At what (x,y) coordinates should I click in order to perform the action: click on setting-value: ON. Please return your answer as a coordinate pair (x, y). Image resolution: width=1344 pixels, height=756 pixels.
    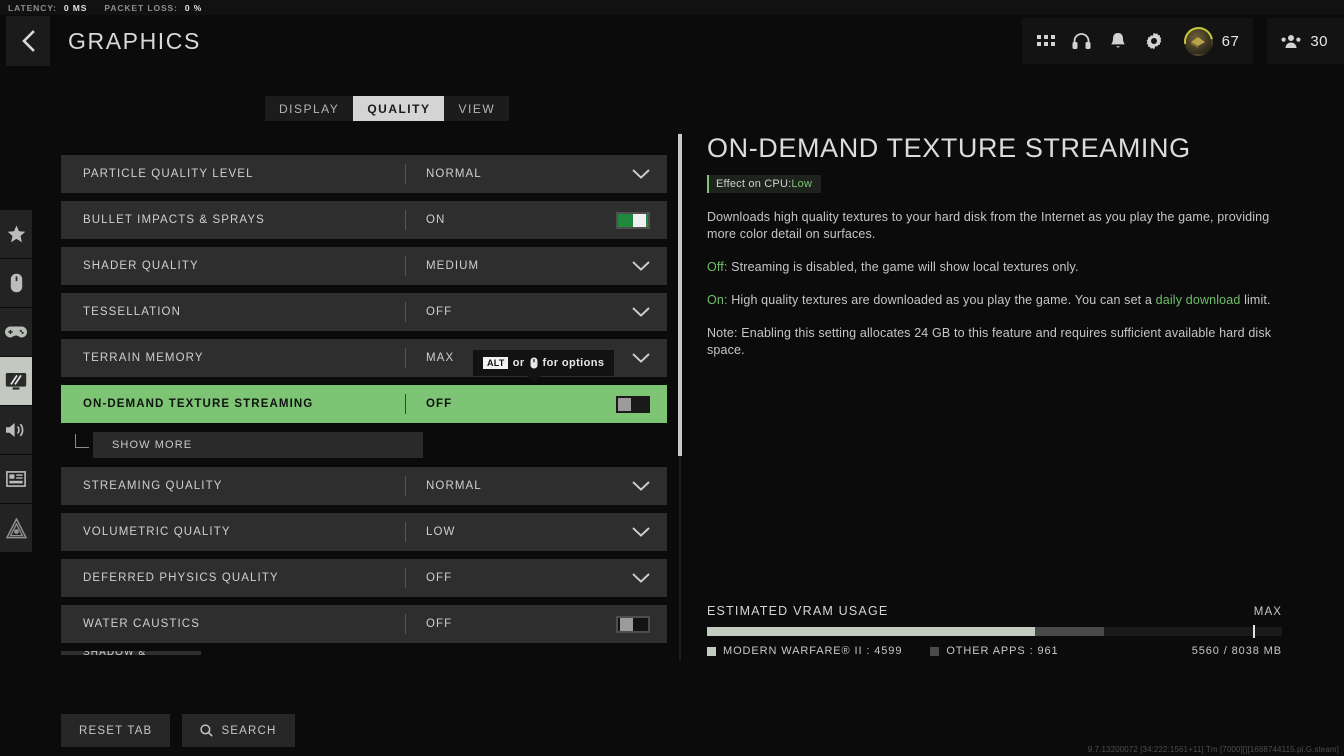
    Looking at the image, I should click on (436, 220).